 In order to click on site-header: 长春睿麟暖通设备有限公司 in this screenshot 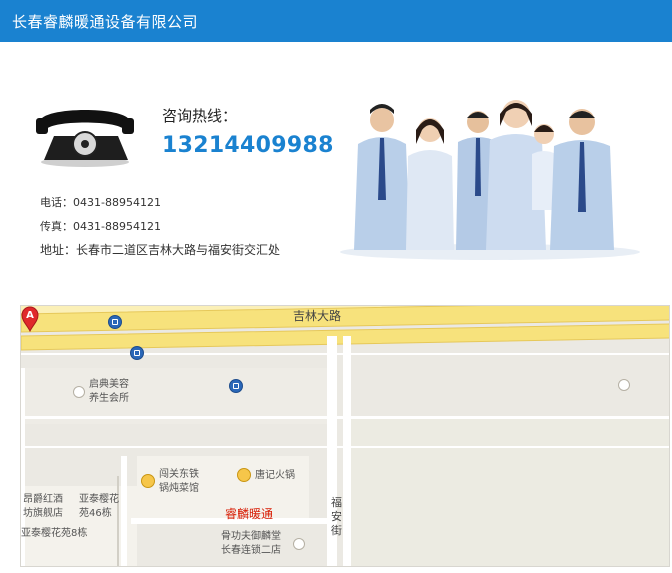, I will do `click(336, 21)`.